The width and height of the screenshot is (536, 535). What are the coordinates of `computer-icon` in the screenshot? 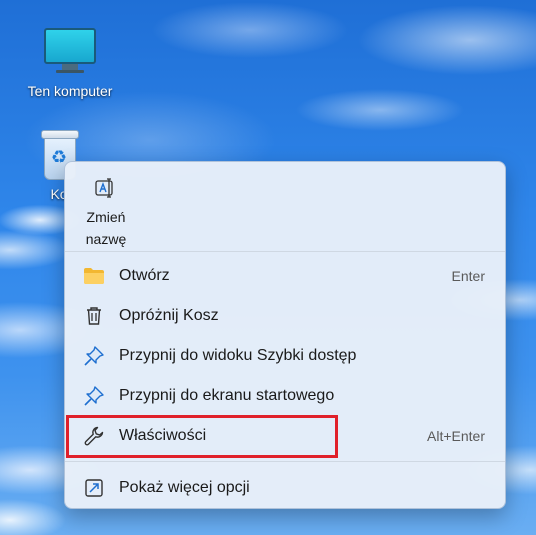 It's located at (70, 55).